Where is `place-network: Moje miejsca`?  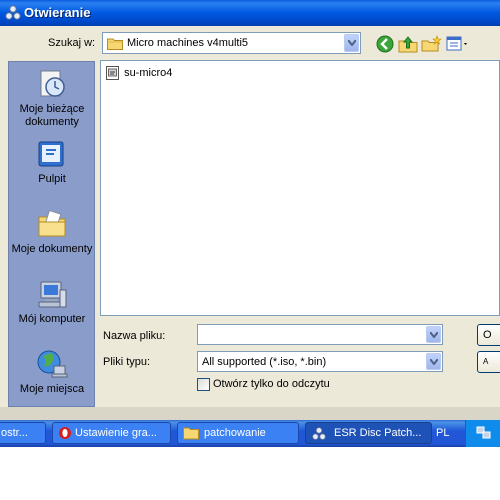
place-network: Moje miejsca is located at coordinates (52, 372).